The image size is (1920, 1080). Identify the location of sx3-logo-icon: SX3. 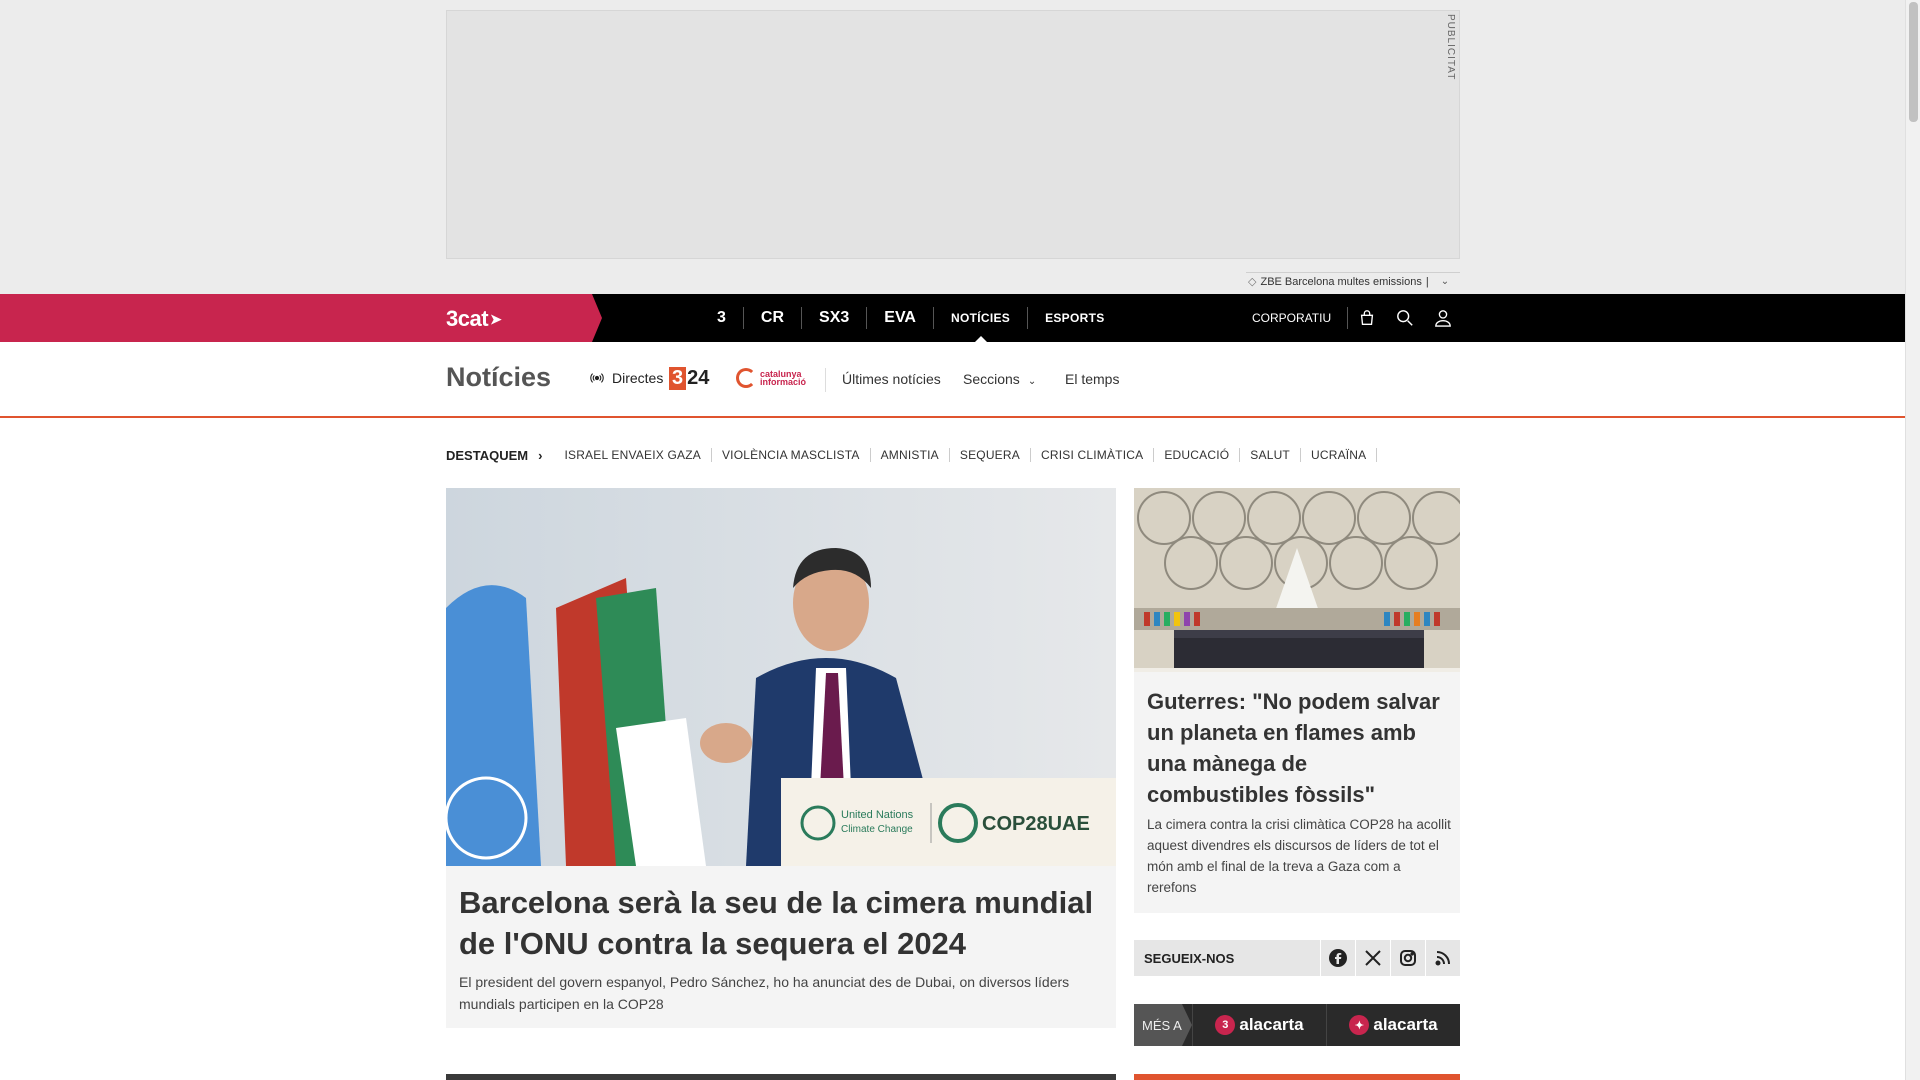
(834, 317).